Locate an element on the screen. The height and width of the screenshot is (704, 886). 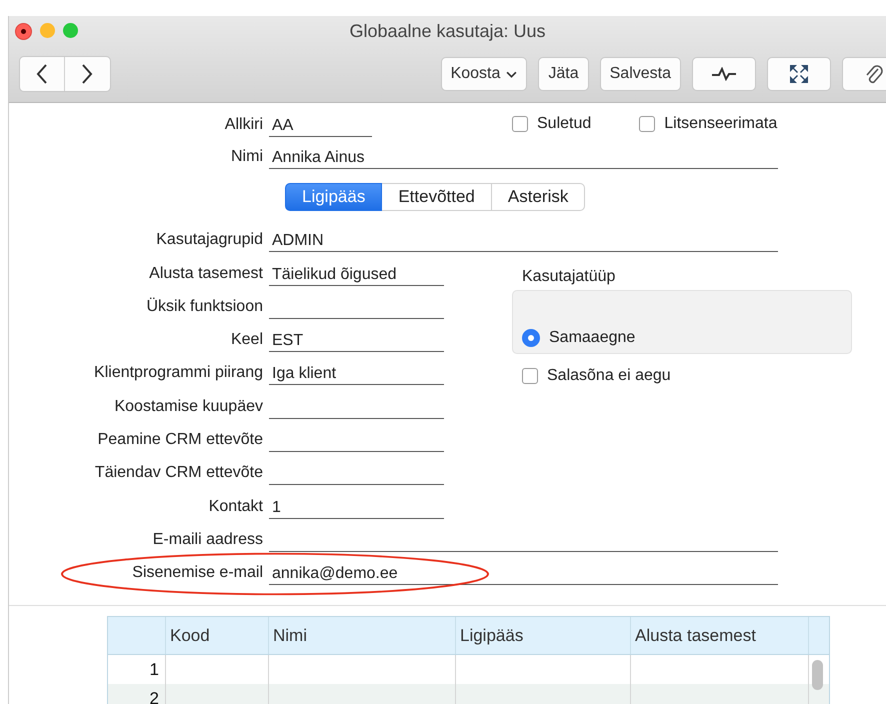
column-header: Kood is located at coordinates (217, 635).